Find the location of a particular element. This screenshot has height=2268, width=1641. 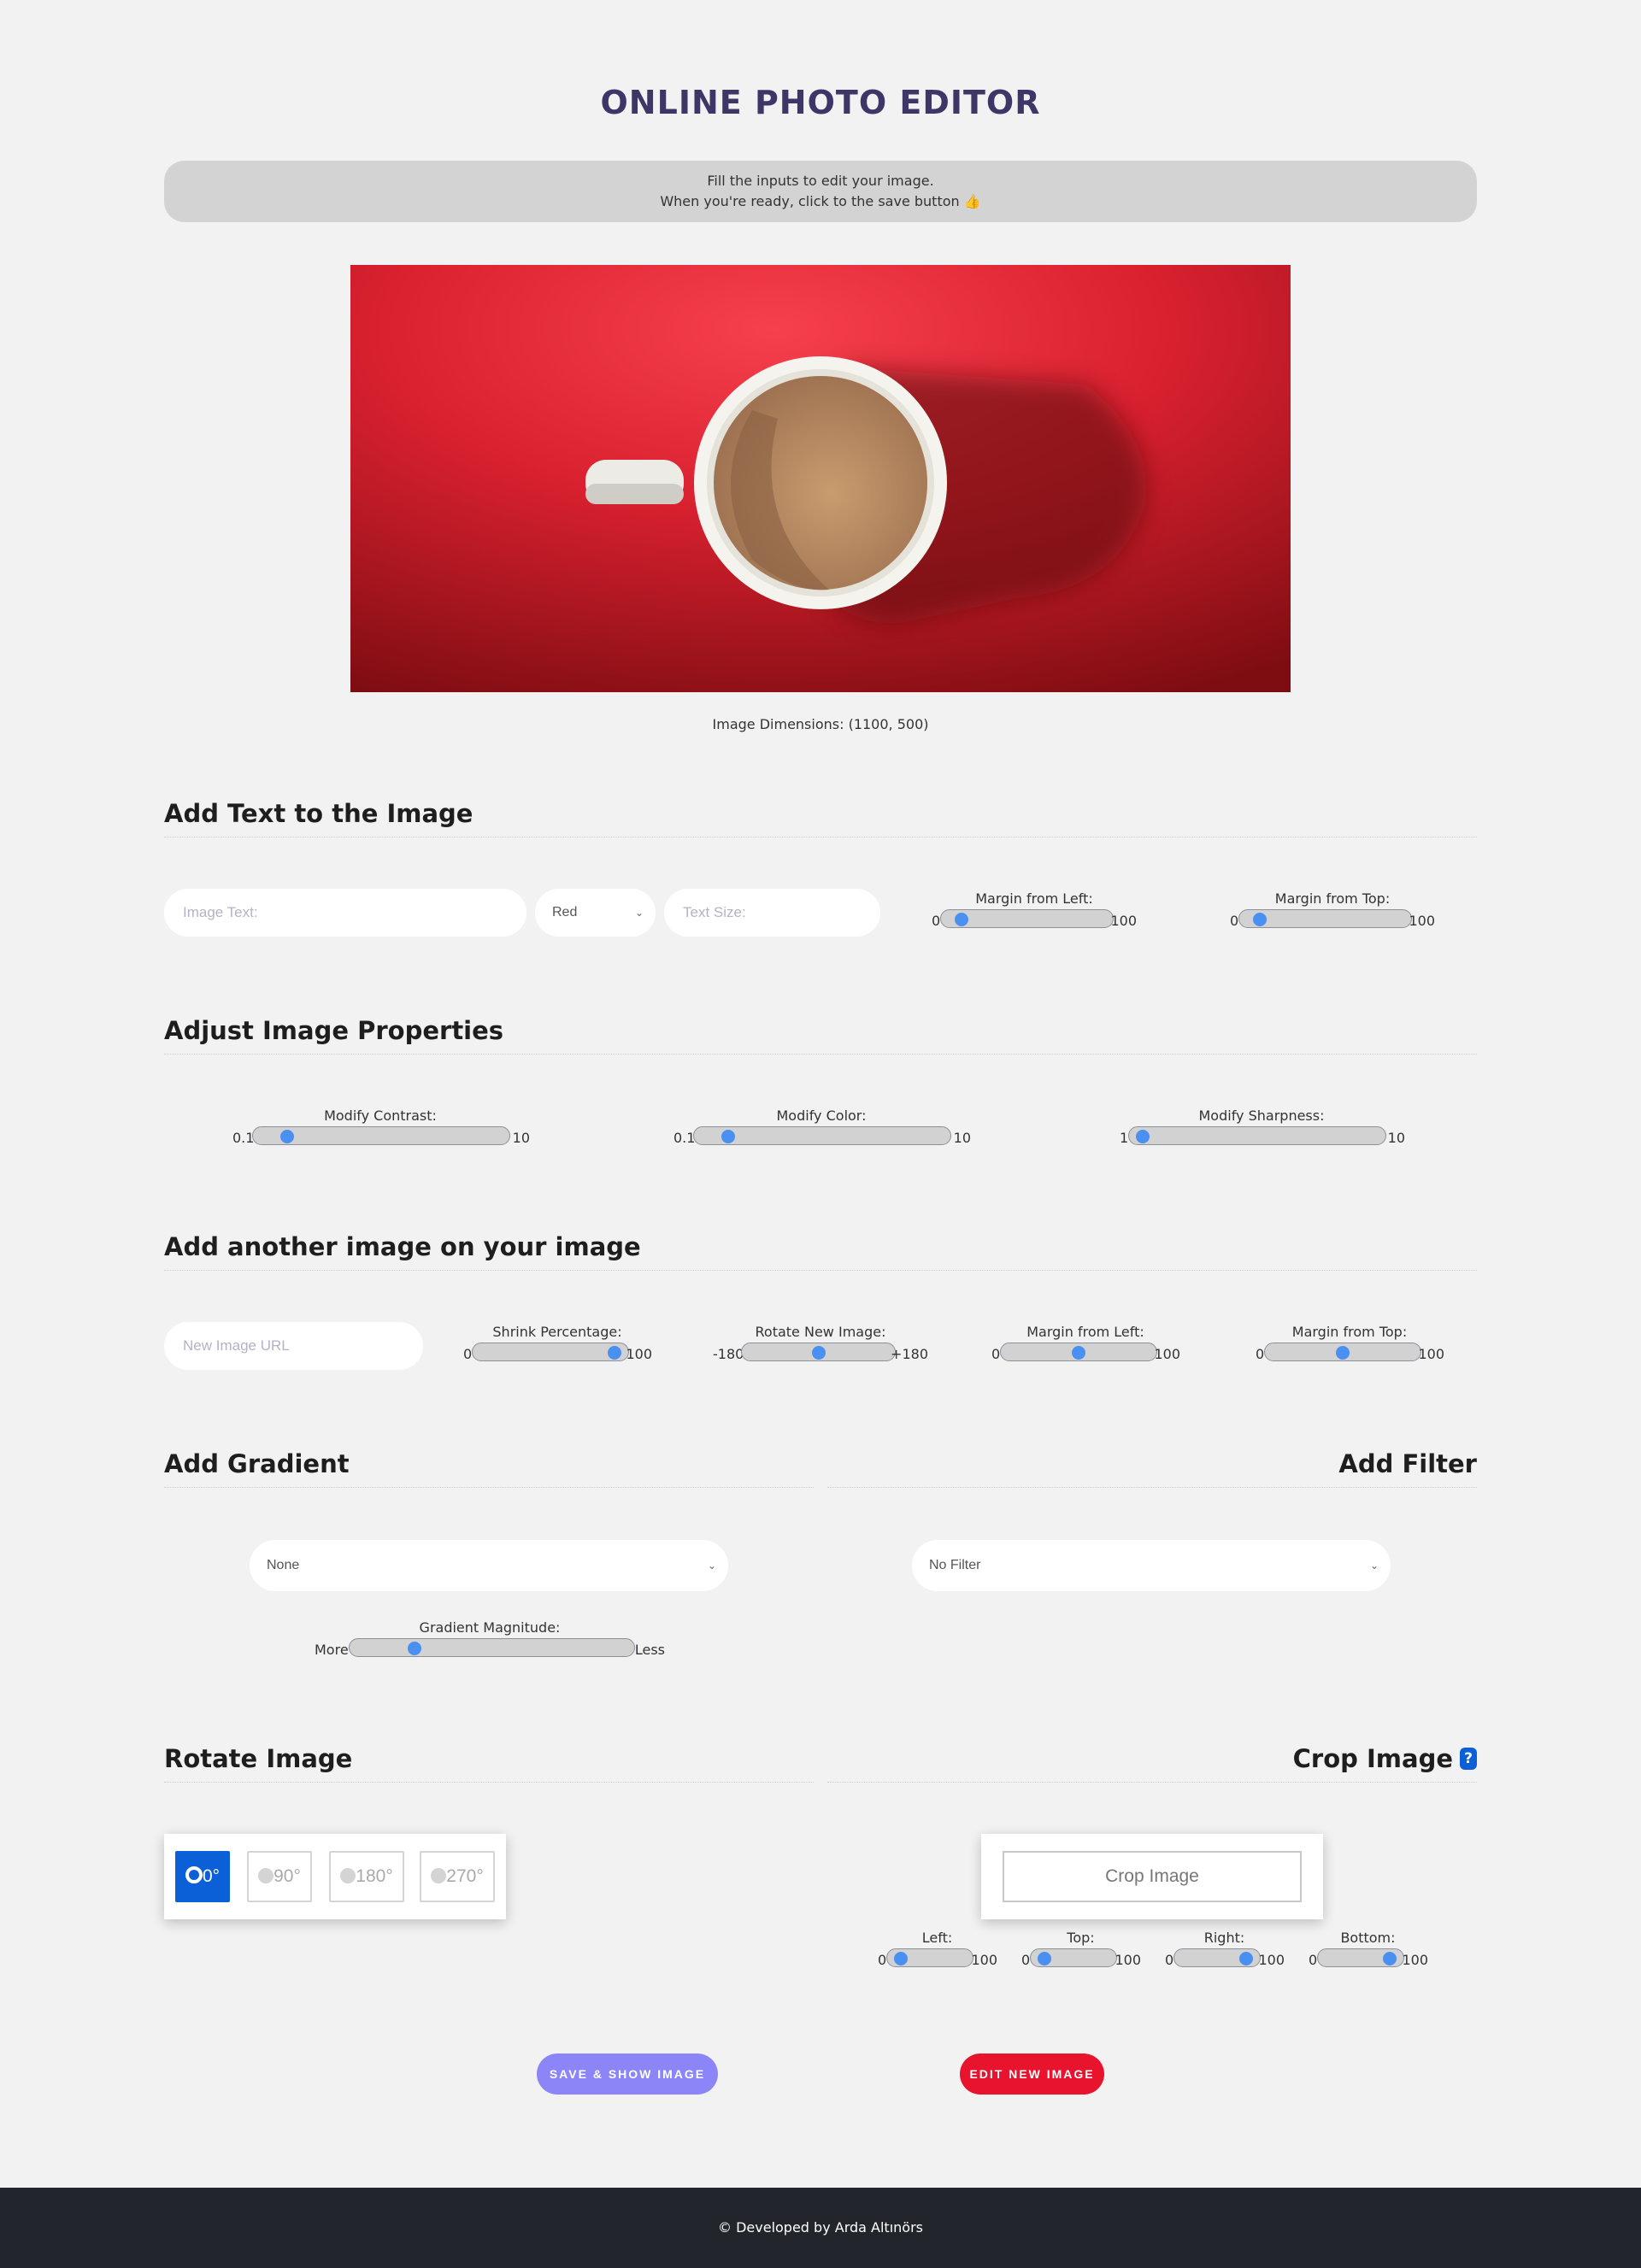

slider-label: Modify Sharpness: is located at coordinates (1262, 1116).